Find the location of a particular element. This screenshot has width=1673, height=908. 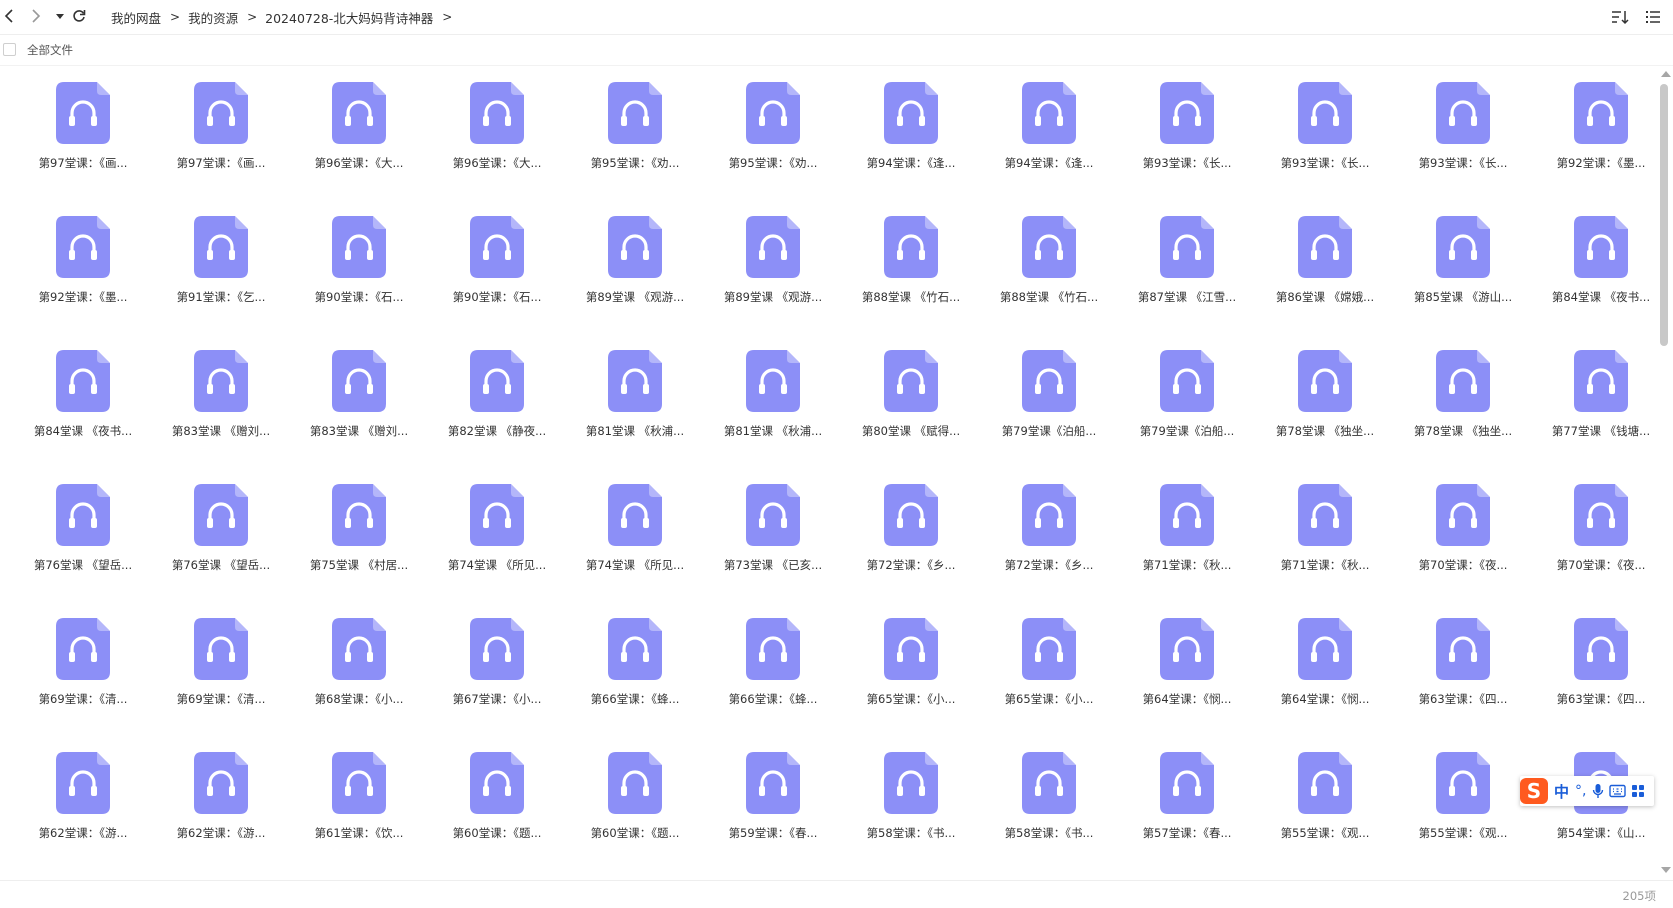

breadcrumb-item-my-drive: 我的网盘 is located at coordinates (136, 17).